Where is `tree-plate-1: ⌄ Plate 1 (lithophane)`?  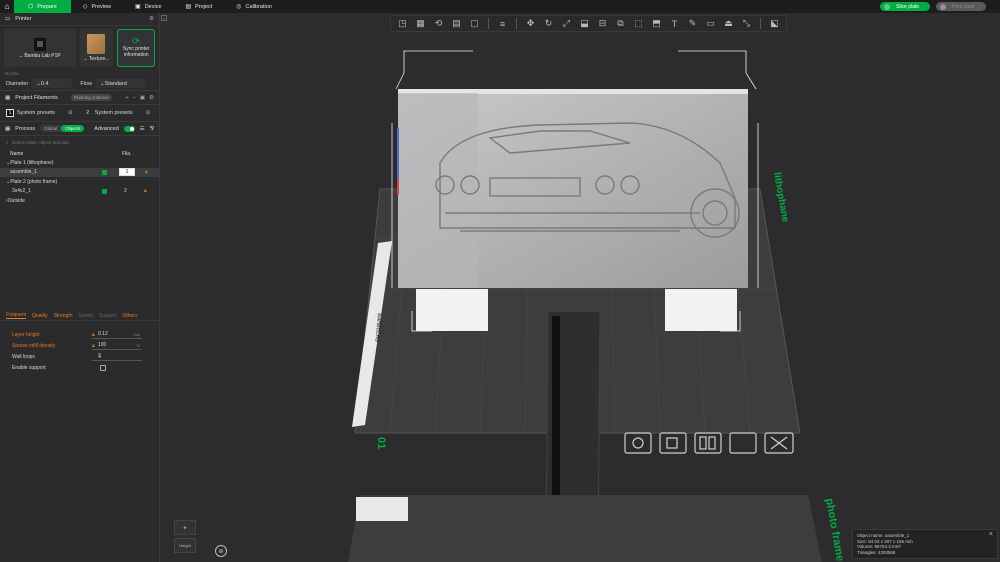
tree-plate-1: ⌄ Plate 1 (lithophane) is located at coordinates (79, 163).